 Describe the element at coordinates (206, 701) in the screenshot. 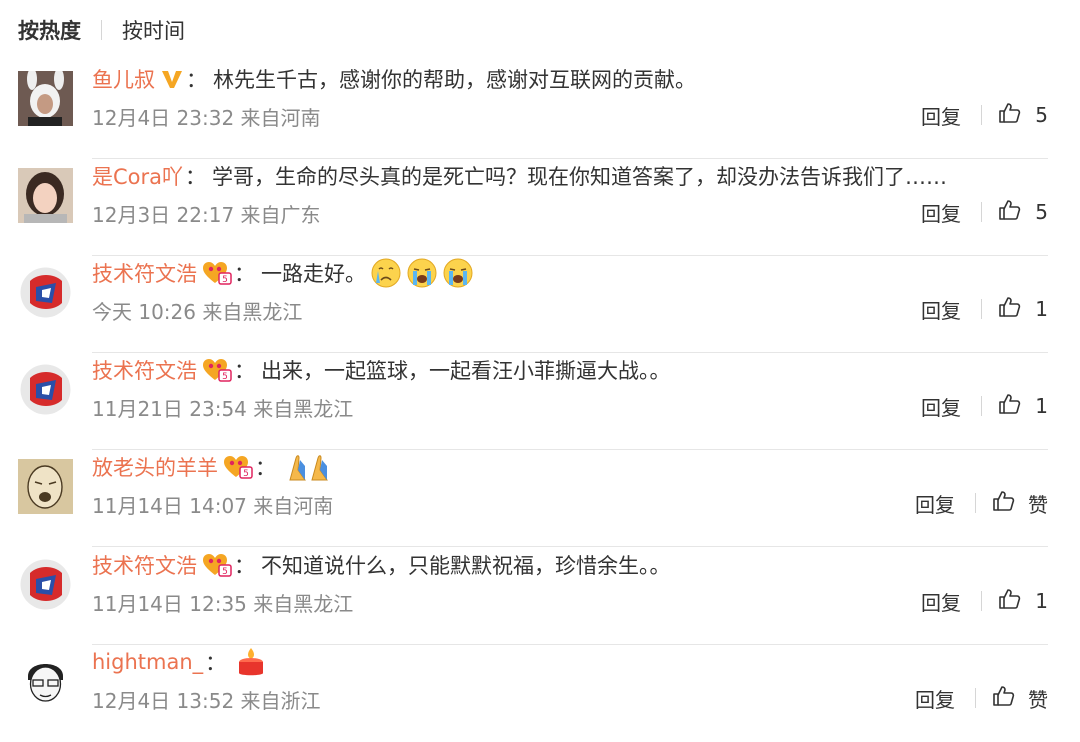

I see `comment-meta: 12月4日 13:52 来自浙江` at that location.